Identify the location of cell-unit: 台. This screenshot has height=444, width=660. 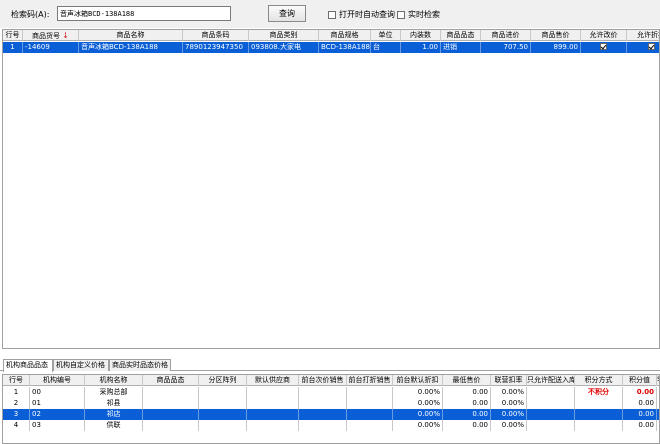
(386, 47).